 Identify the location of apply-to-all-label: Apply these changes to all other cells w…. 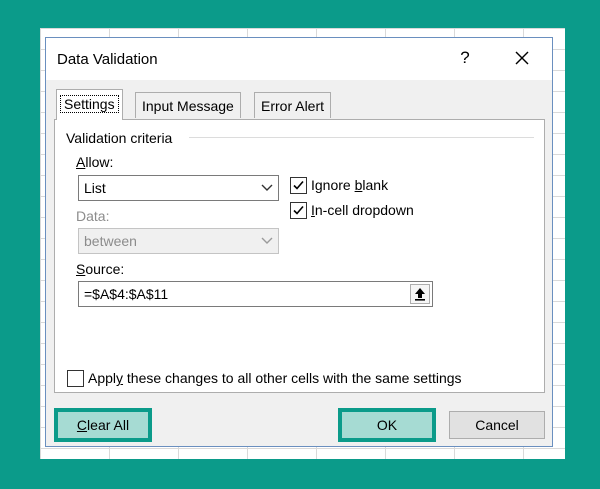
(275, 378).